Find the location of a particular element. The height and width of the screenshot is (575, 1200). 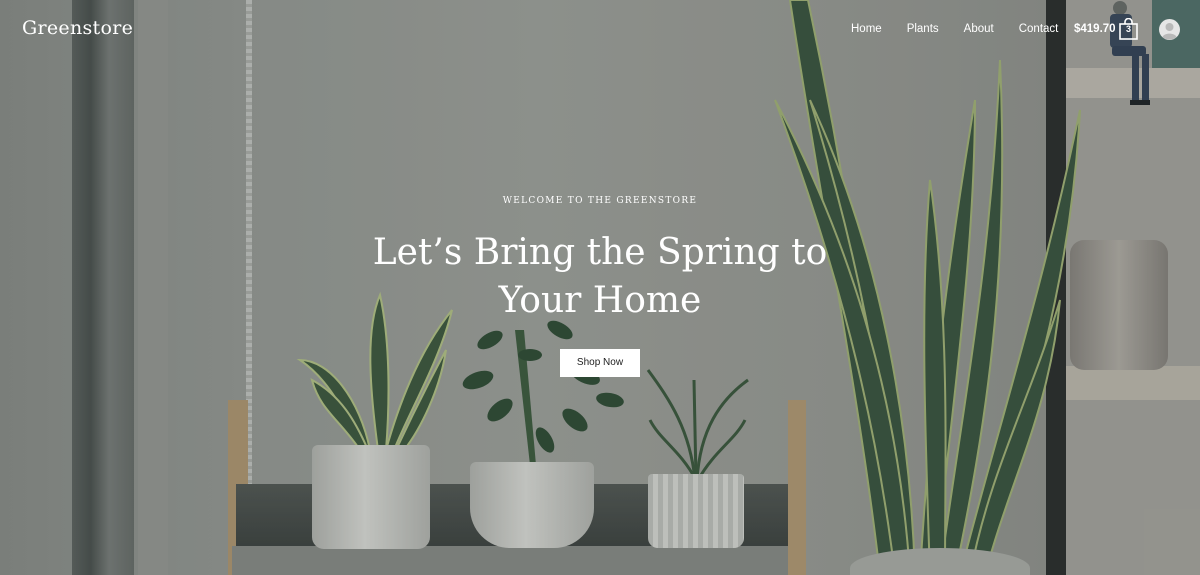

nav-item-about: About is located at coordinates (979, 29).